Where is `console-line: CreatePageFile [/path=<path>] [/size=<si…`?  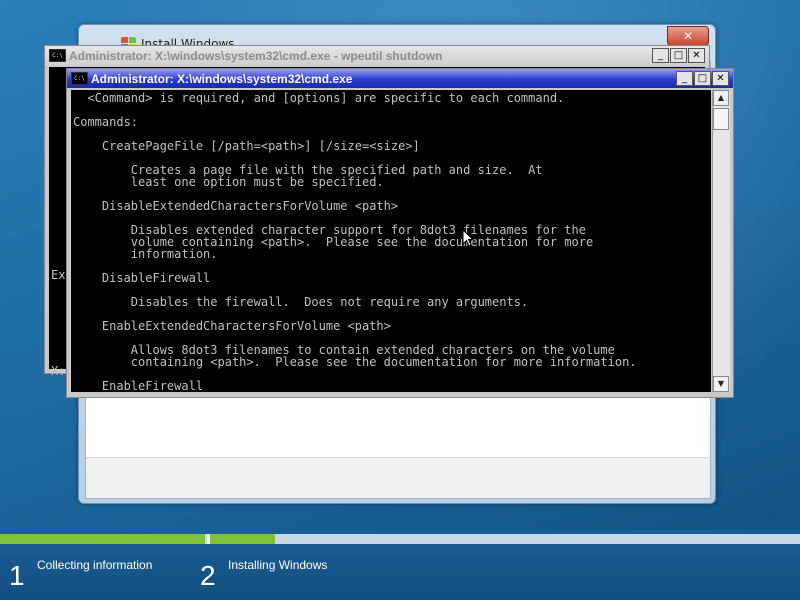
console-line: CreatePageFile [/path=<path>] [/size=<si… is located at coordinates (246, 146).